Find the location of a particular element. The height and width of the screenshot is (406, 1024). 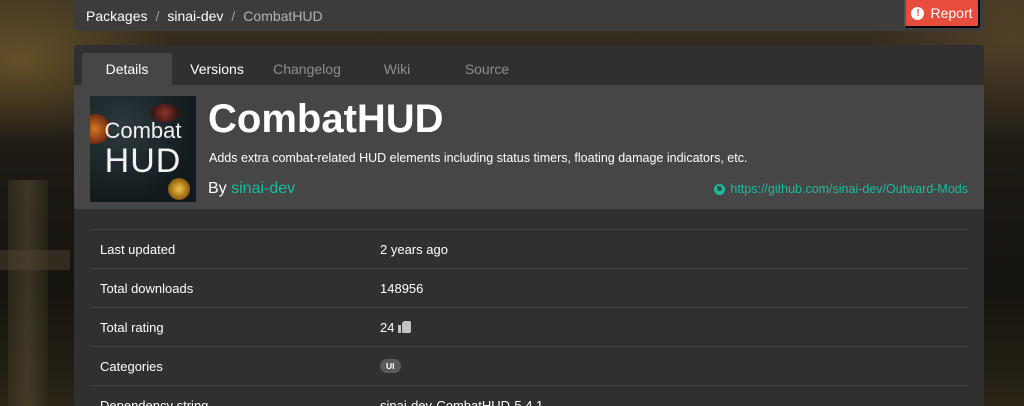

table-row: Last updated 2 years ago is located at coordinates (529, 248).